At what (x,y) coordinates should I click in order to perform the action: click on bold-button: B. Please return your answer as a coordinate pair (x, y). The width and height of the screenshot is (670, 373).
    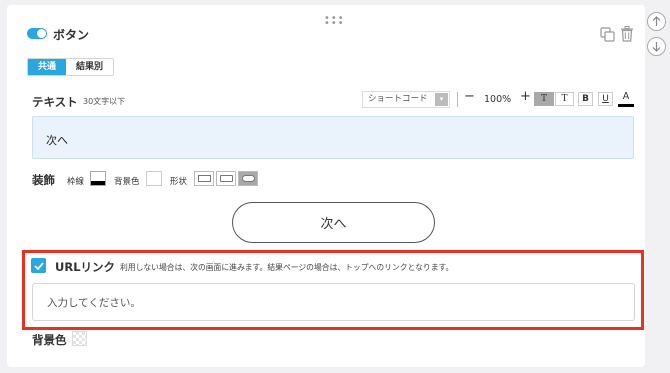
    Looking at the image, I should click on (585, 99).